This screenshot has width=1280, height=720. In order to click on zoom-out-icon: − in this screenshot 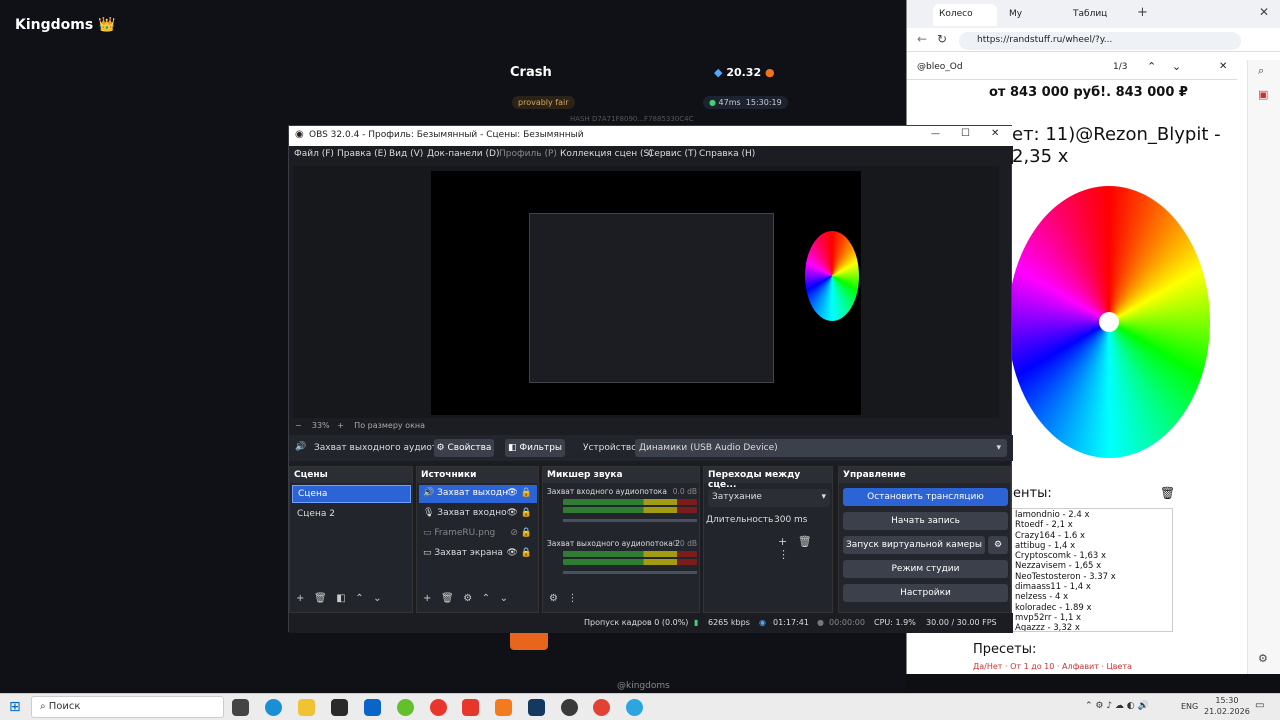, I will do `click(298, 425)`.